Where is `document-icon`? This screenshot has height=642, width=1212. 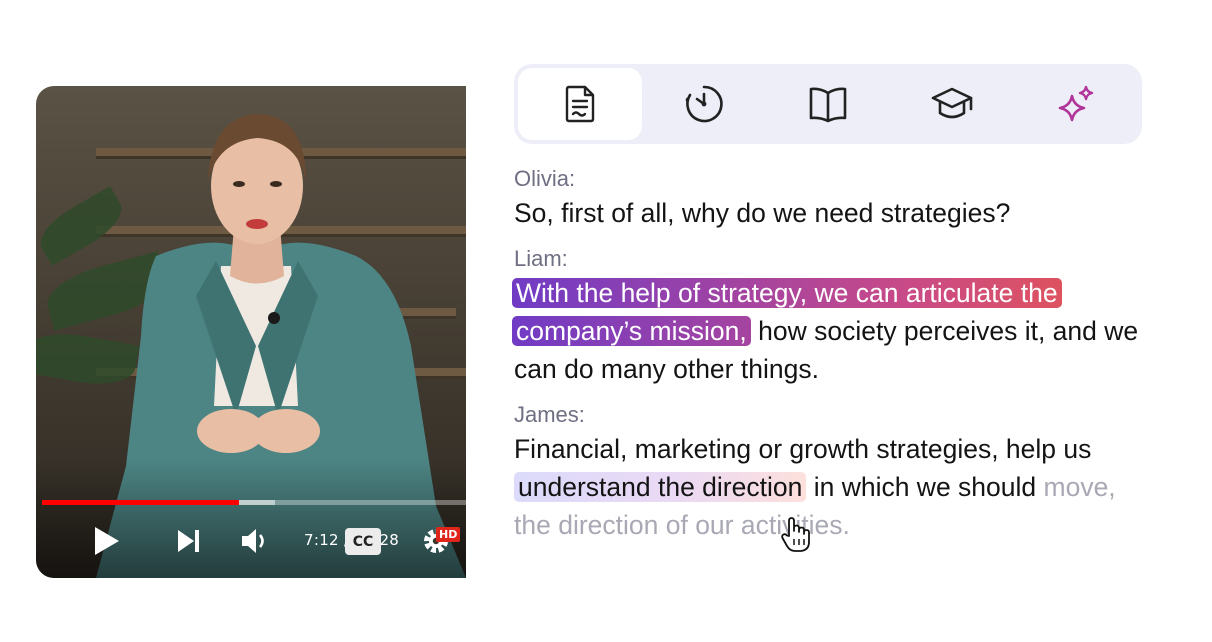
document-icon is located at coordinates (580, 104).